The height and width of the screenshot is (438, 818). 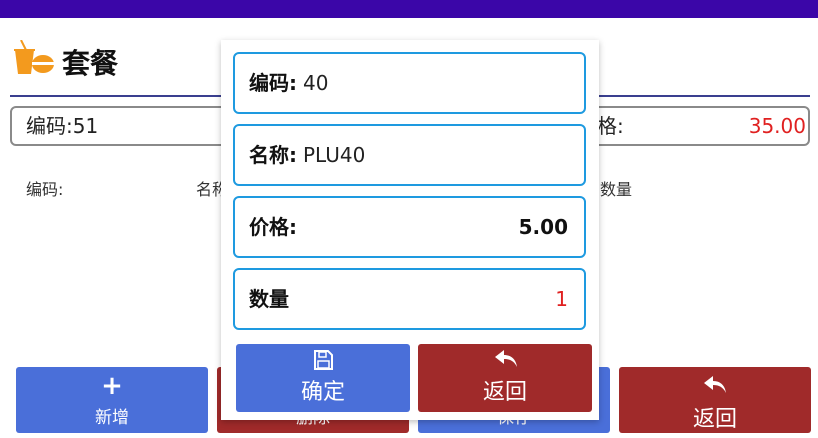 What do you see at coordinates (323, 378) in the screenshot?
I see `confirm-button: 确定` at bounding box center [323, 378].